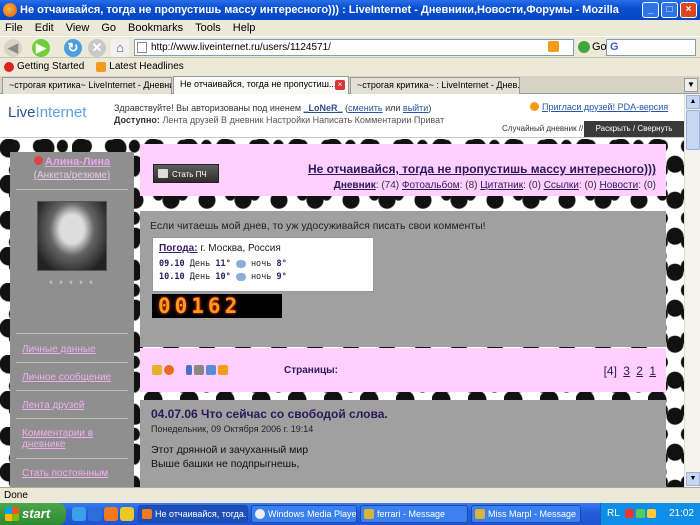  Describe the element at coordinates (33, 514) in the screenshot. I see `start-button: start` at that location.